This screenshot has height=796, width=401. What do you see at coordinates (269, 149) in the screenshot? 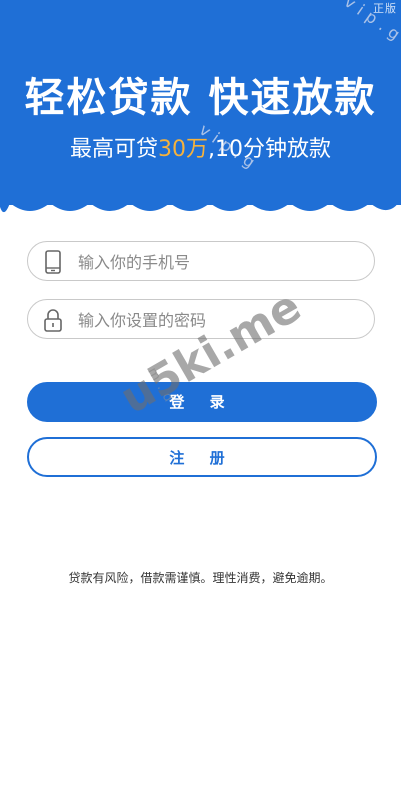
I see `subline-suffix: ,10分钟放款` at bounding box center [269, 149].